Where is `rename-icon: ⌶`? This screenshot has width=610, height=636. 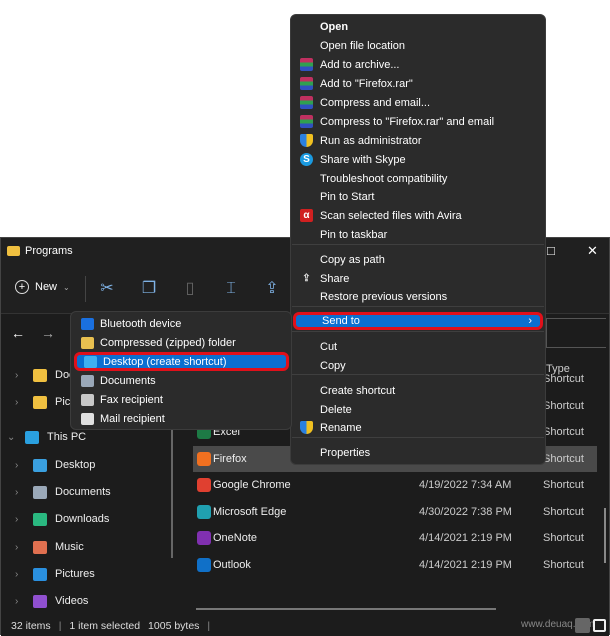 rename-icon: ⌶ is located at coordinates (231, 289).